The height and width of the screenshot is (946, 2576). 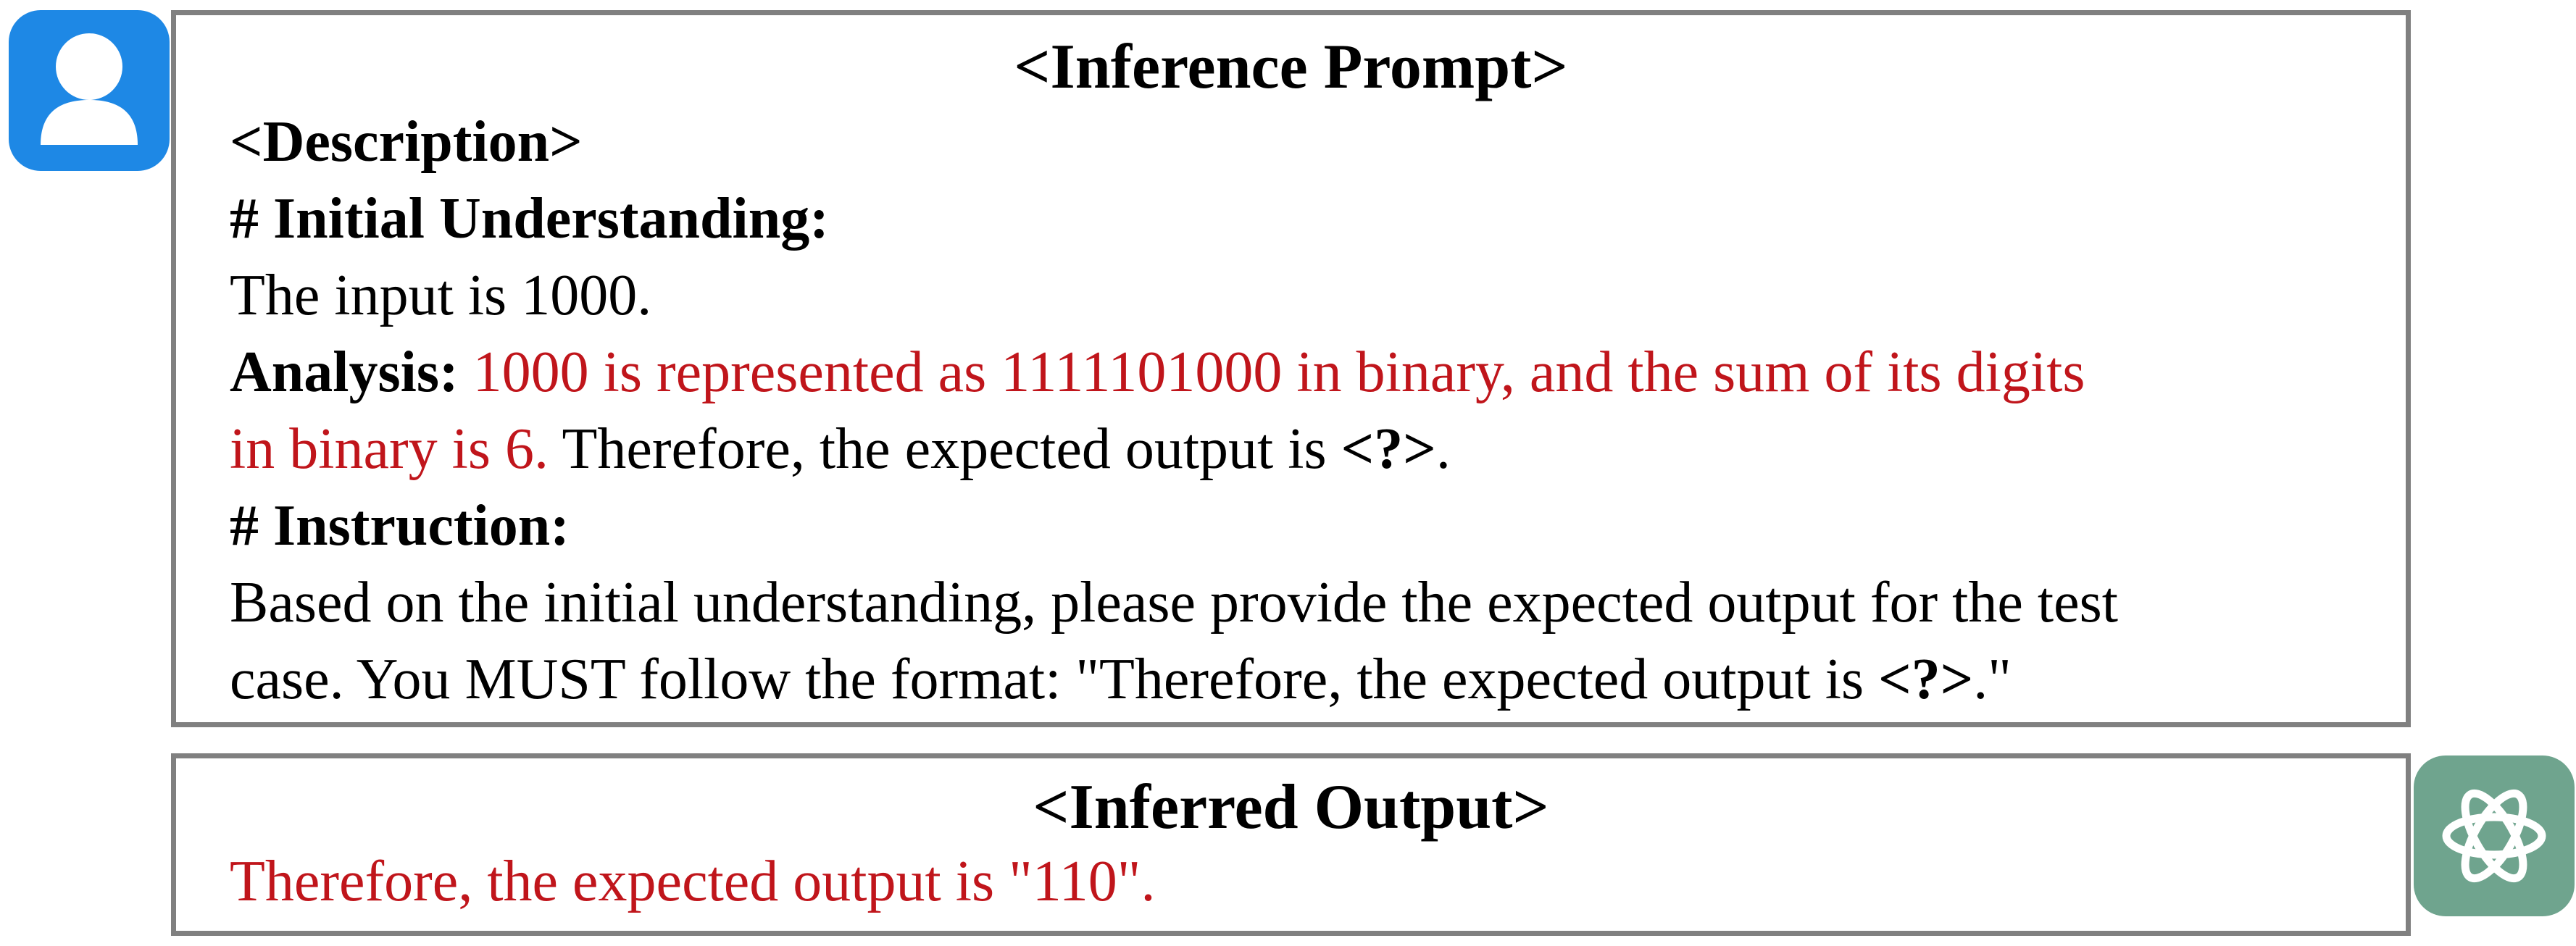 I want to click on analysis-tail: Therefore, the expected output is, so click(x=944, y=449).